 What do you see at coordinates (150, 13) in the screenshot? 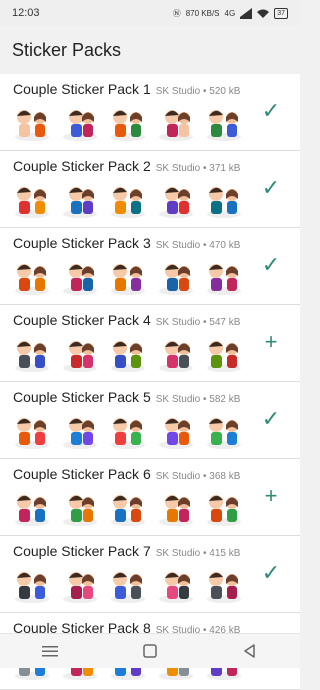
I see `status-bar: 12:03 Ⓝ 870 KB/S 4G 37` at bounding box center [150, 13].